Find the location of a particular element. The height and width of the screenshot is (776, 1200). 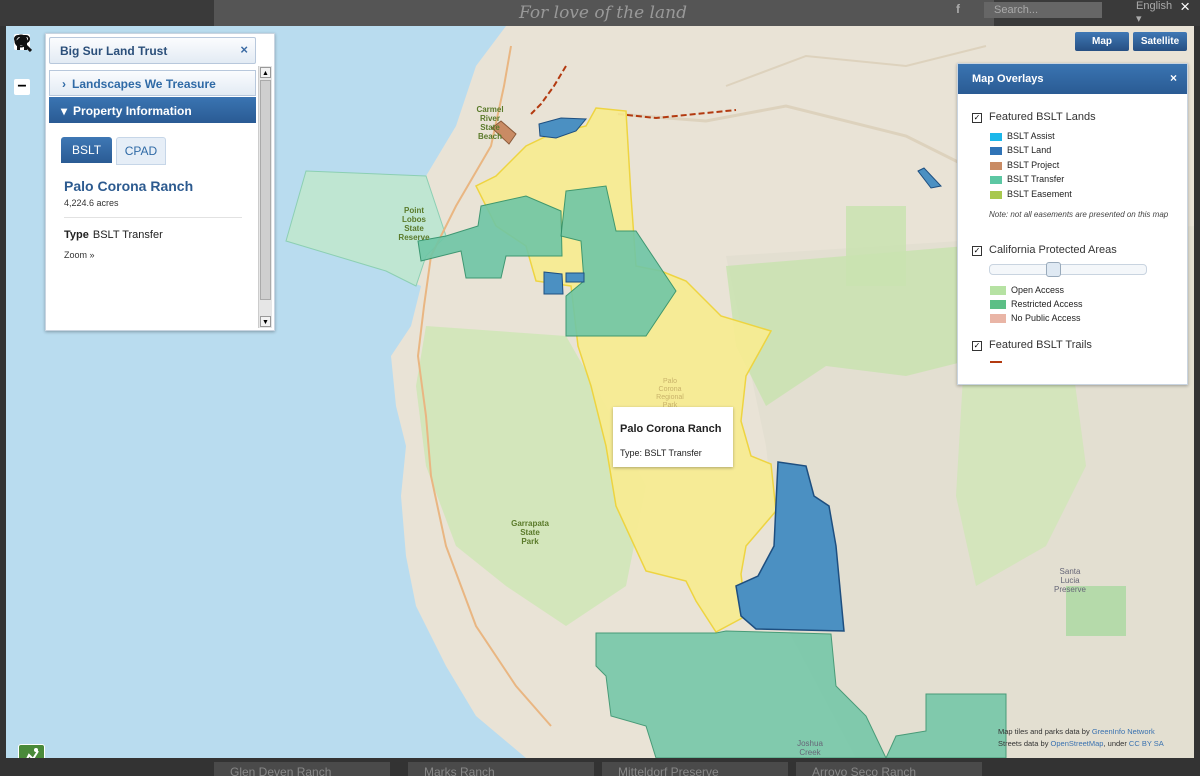

accordion-property-information: ▾ Property Information is located at coordinates (152, 110).